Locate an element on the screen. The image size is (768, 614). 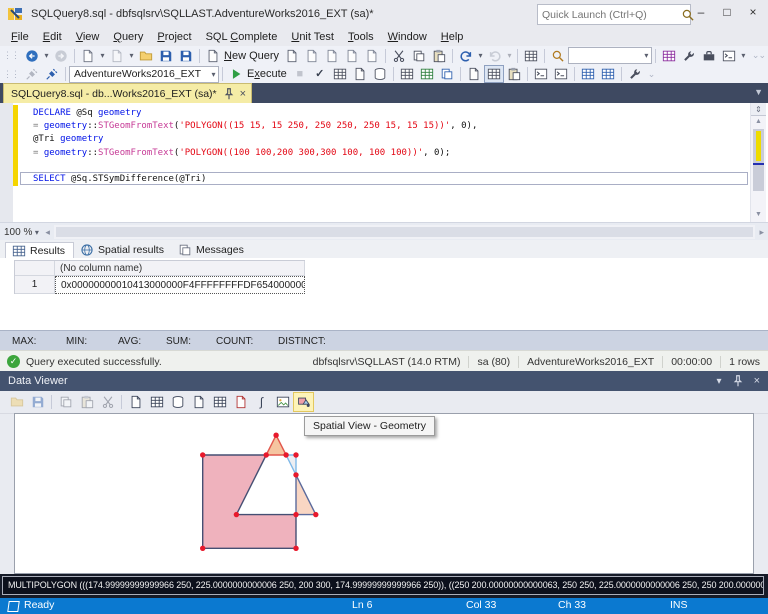
toolbar-overflow: ⌄ is located at coordinates (651, 74).